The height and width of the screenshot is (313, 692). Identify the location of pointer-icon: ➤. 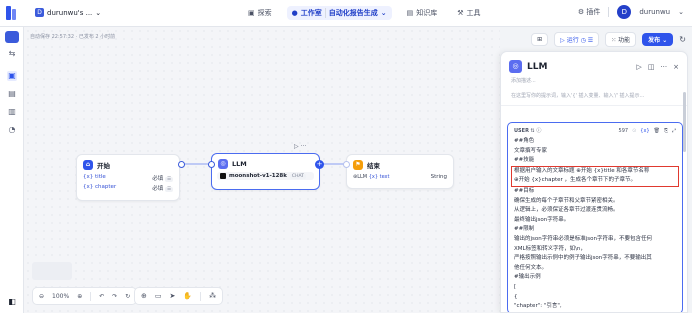
(173, 296).